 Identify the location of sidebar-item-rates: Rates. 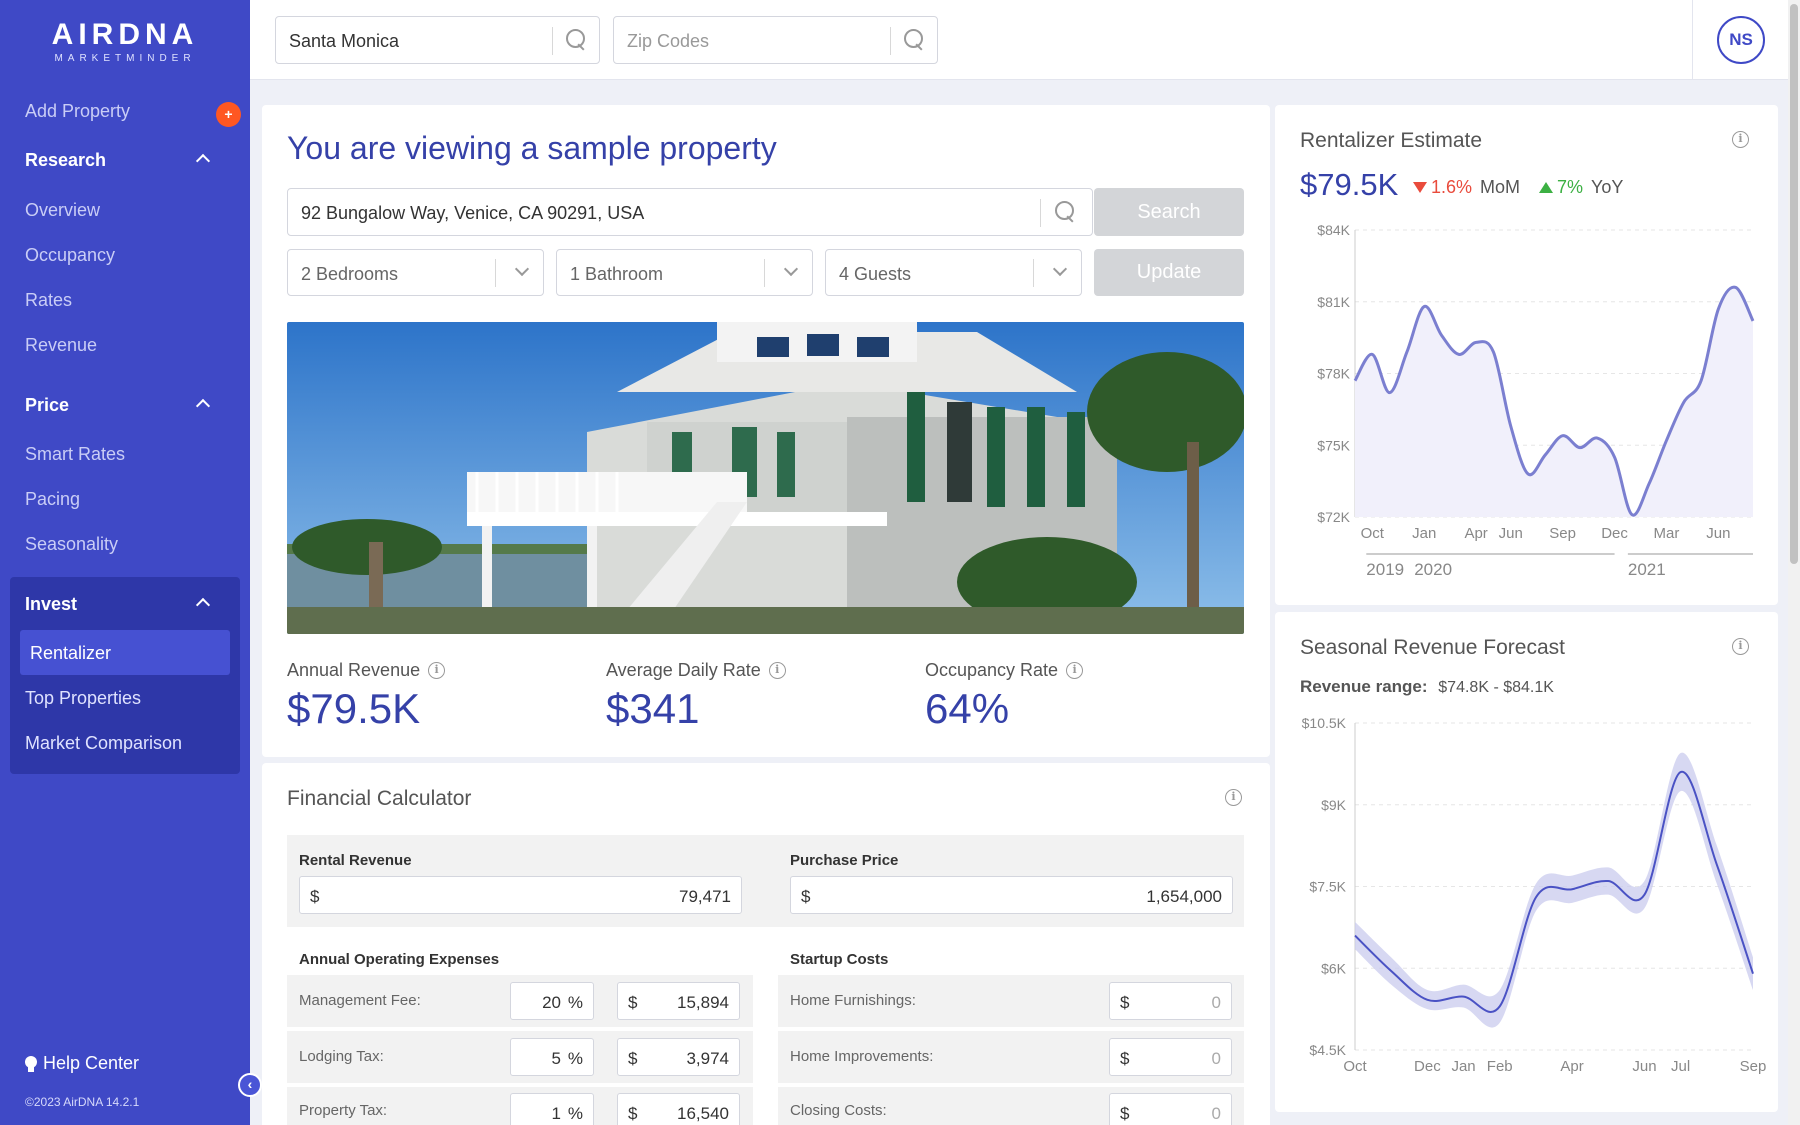
(48, 300).